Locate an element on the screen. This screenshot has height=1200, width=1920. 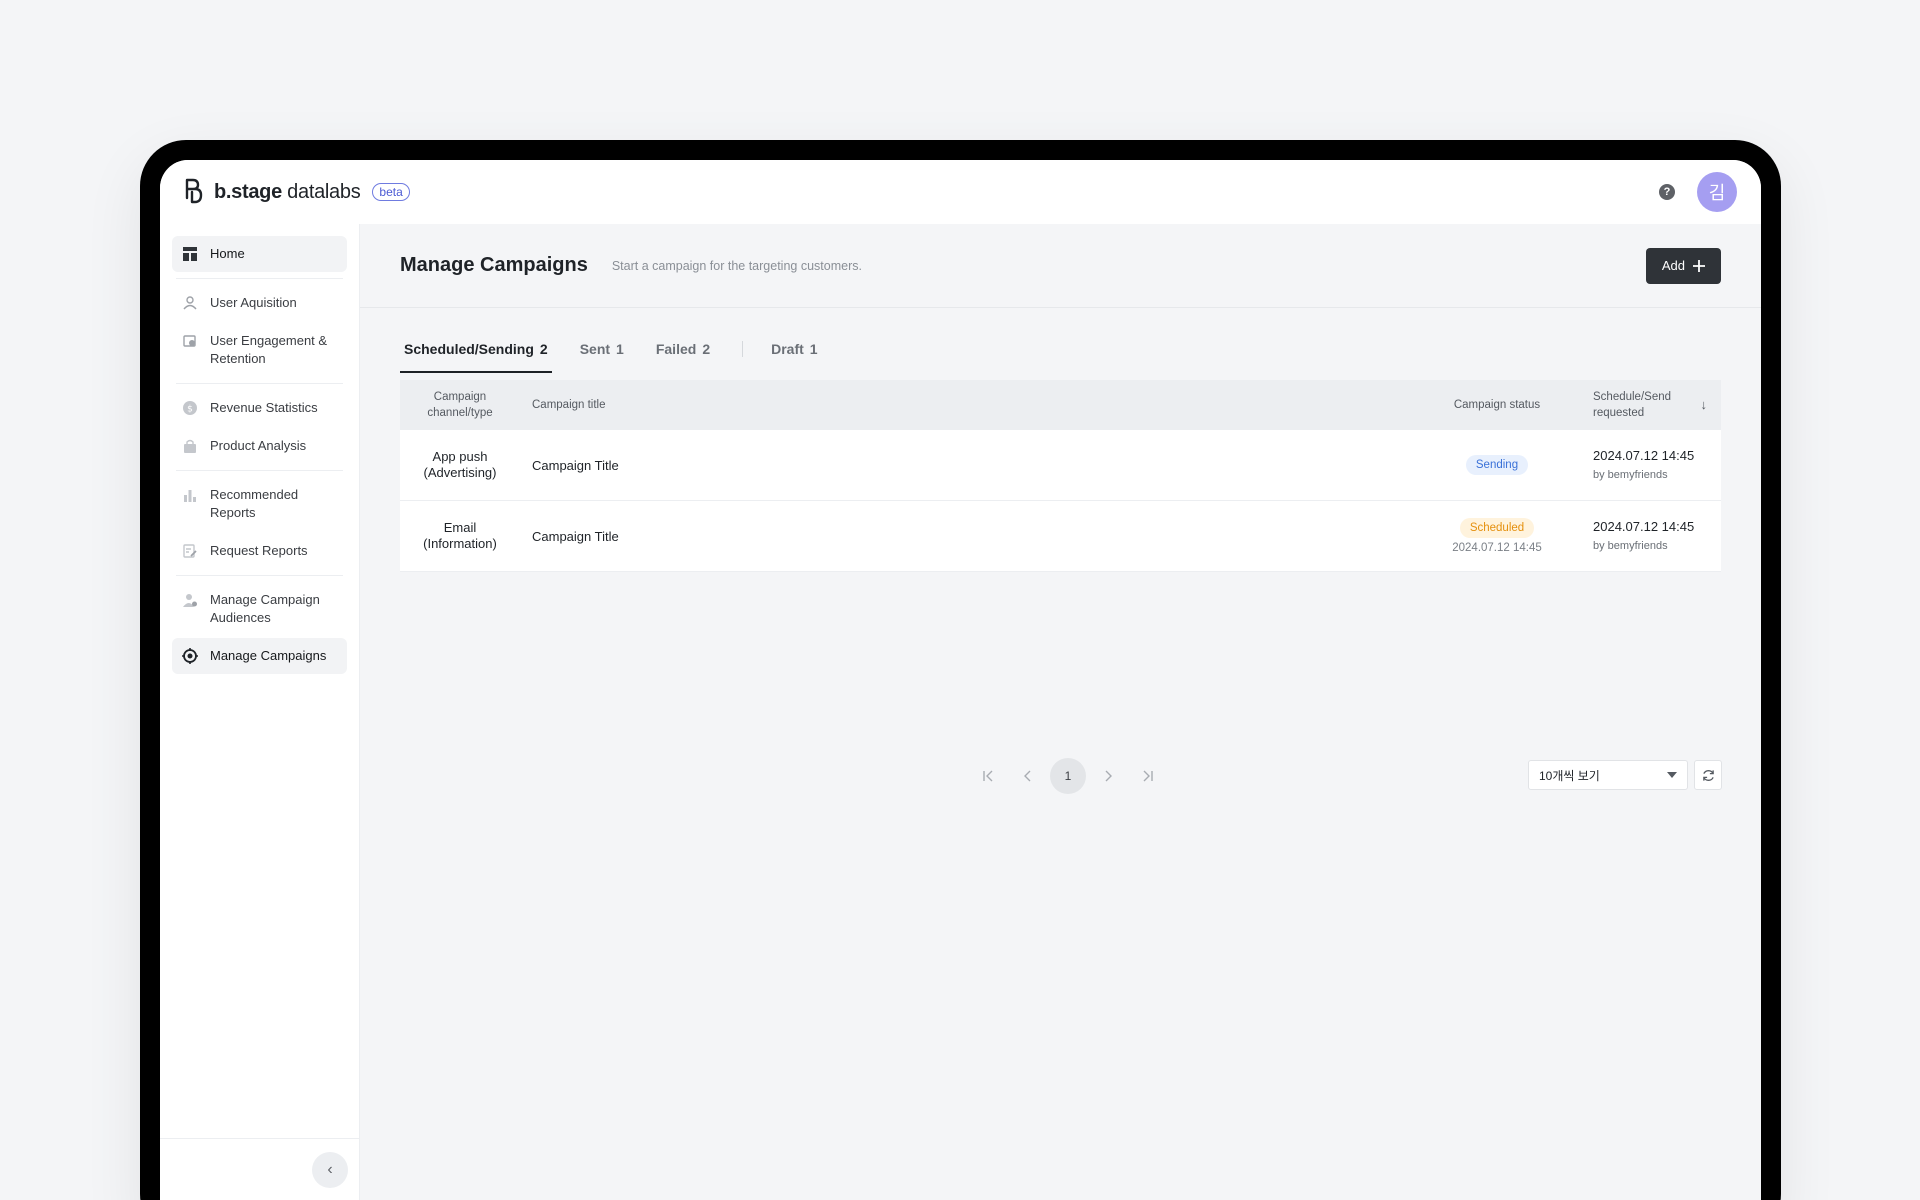
dollar-icon: $ is located at coordinates (190, 408).